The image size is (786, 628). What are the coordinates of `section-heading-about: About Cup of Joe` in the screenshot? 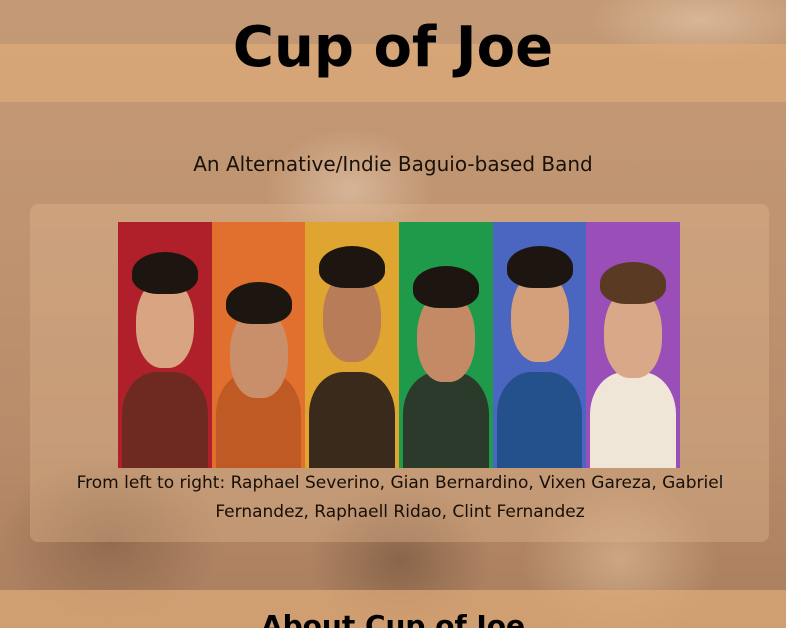 It's located at (393, 618).